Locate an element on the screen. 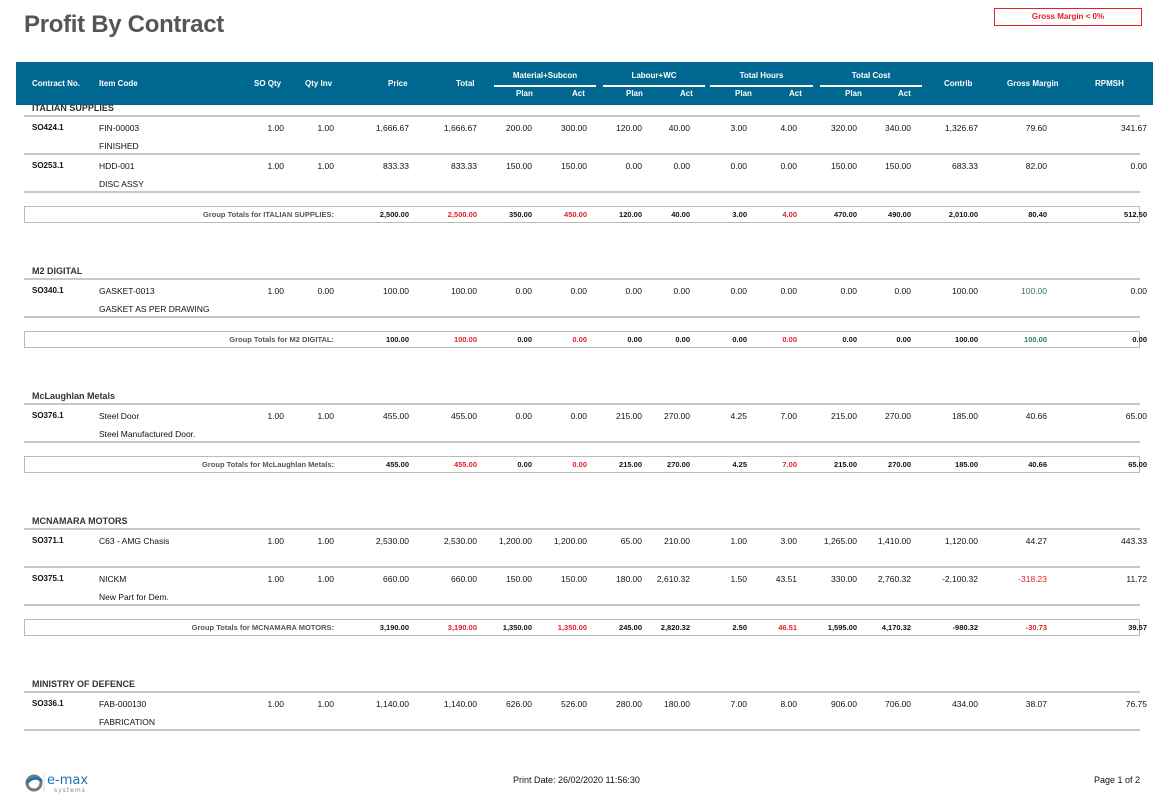 This screenshot has width=1165, height=806. rpmsh-cell: 341.67 is located at coordinates (1134, 128).